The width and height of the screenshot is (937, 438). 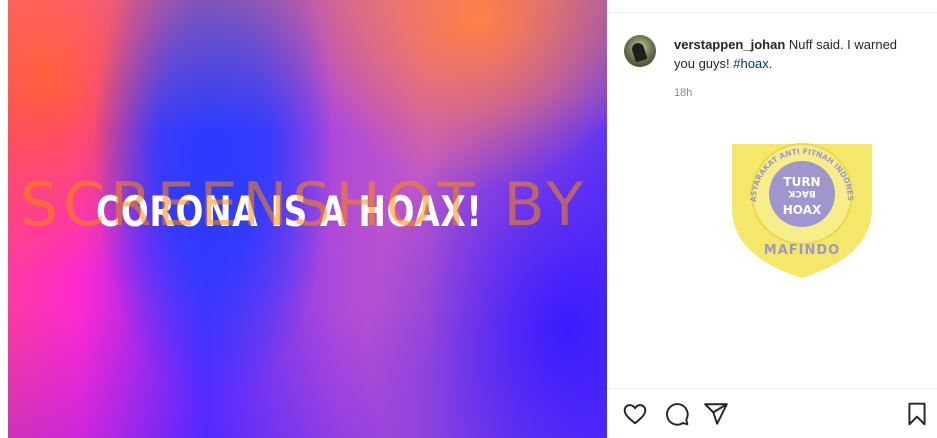 I want to click on bookmark-icon, so click(x=917, y=414).